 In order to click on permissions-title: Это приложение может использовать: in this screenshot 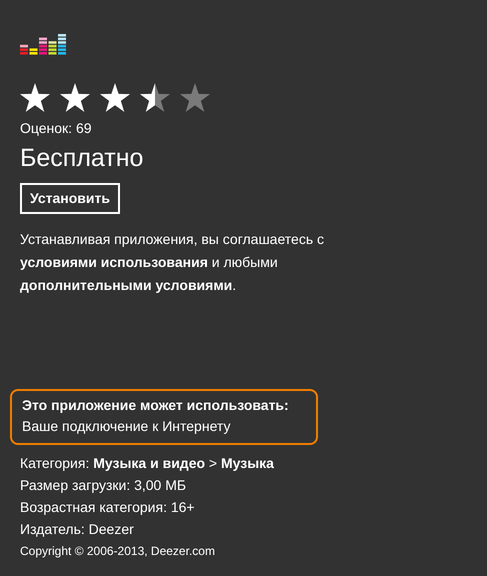, I will do `click(156, 405)`.